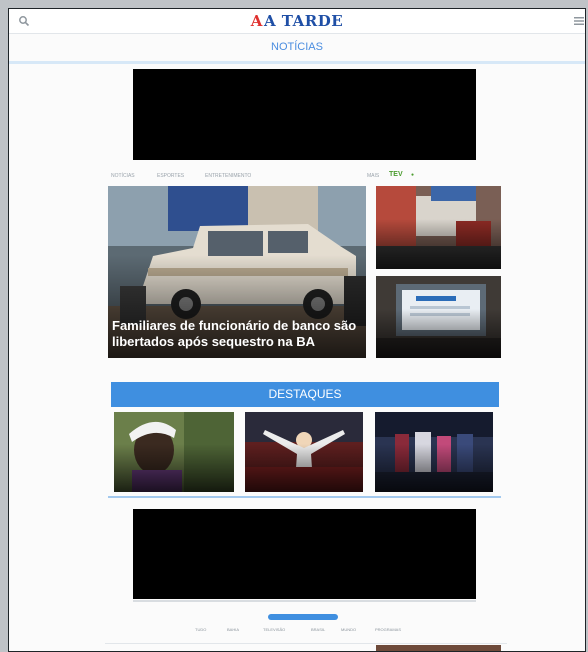  Describe the element at coordinates (233, 629) in the screenshot. I see `tab-bahia: BAHIA` at that location.